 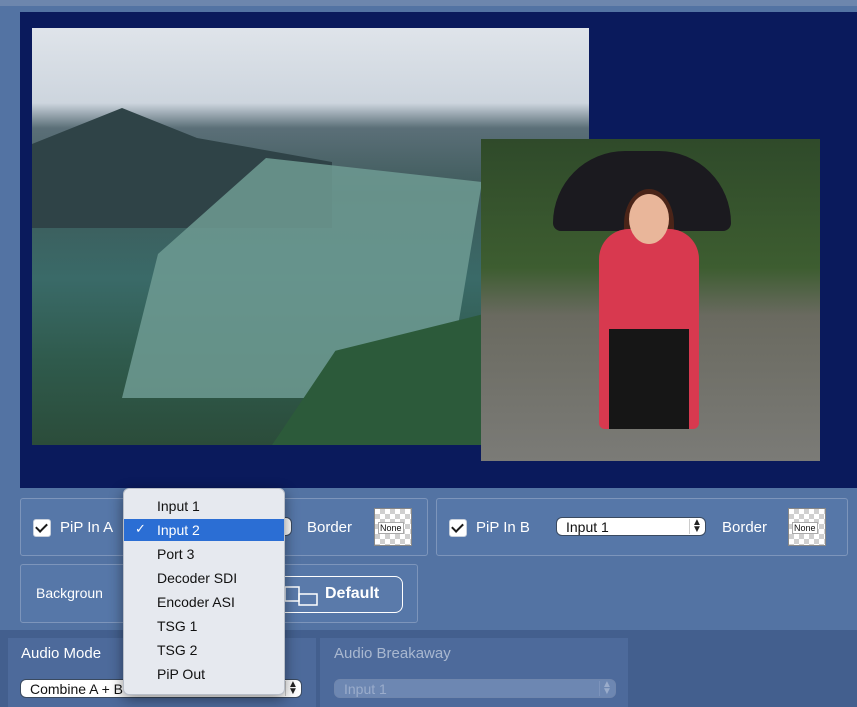 What do you see at coordinates (330, 527) in the screenshot?
I see `pip-a-border-label: Border` at bounding box center [330, 527].